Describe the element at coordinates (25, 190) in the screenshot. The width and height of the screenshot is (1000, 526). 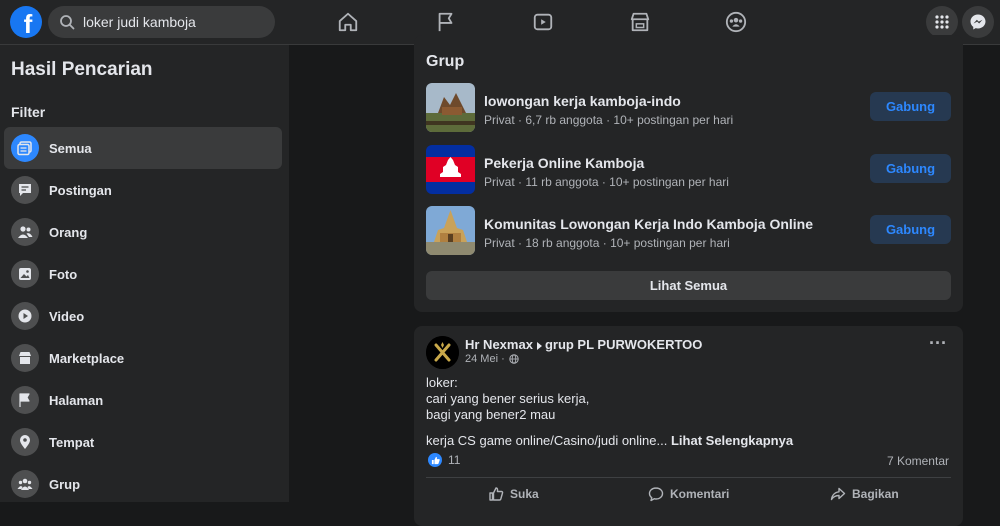
I see `posts-icon` at that location.